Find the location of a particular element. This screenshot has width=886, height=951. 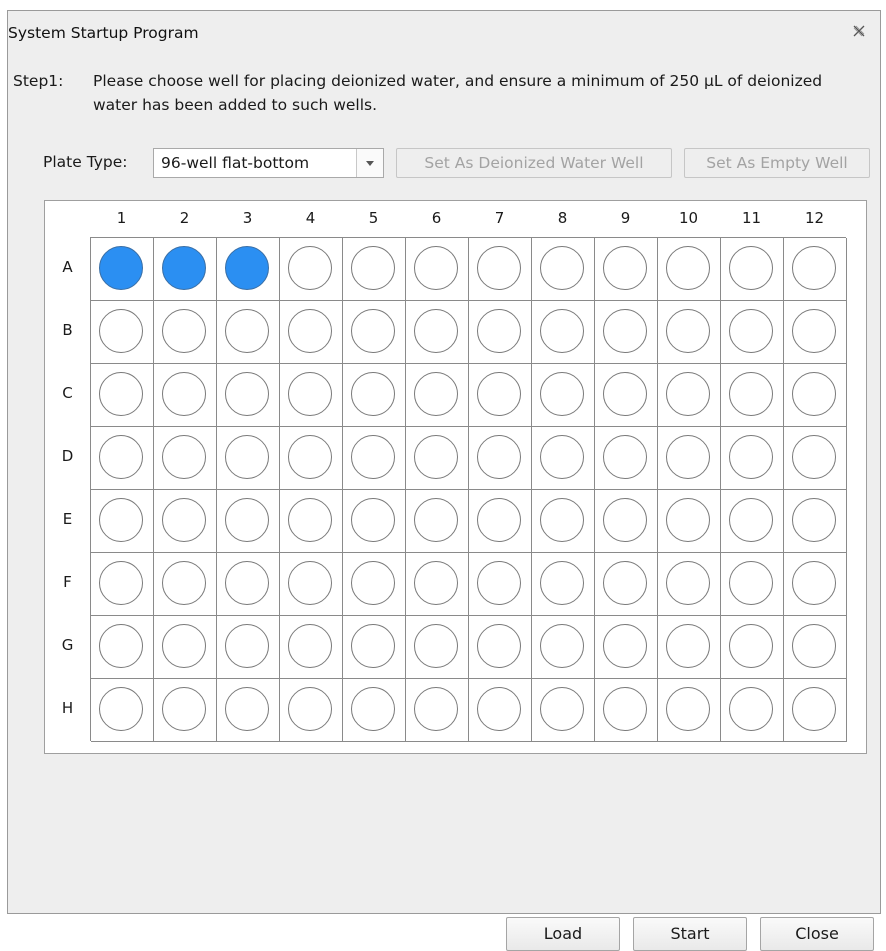

well-C5 is located at coordinates (373, 394).